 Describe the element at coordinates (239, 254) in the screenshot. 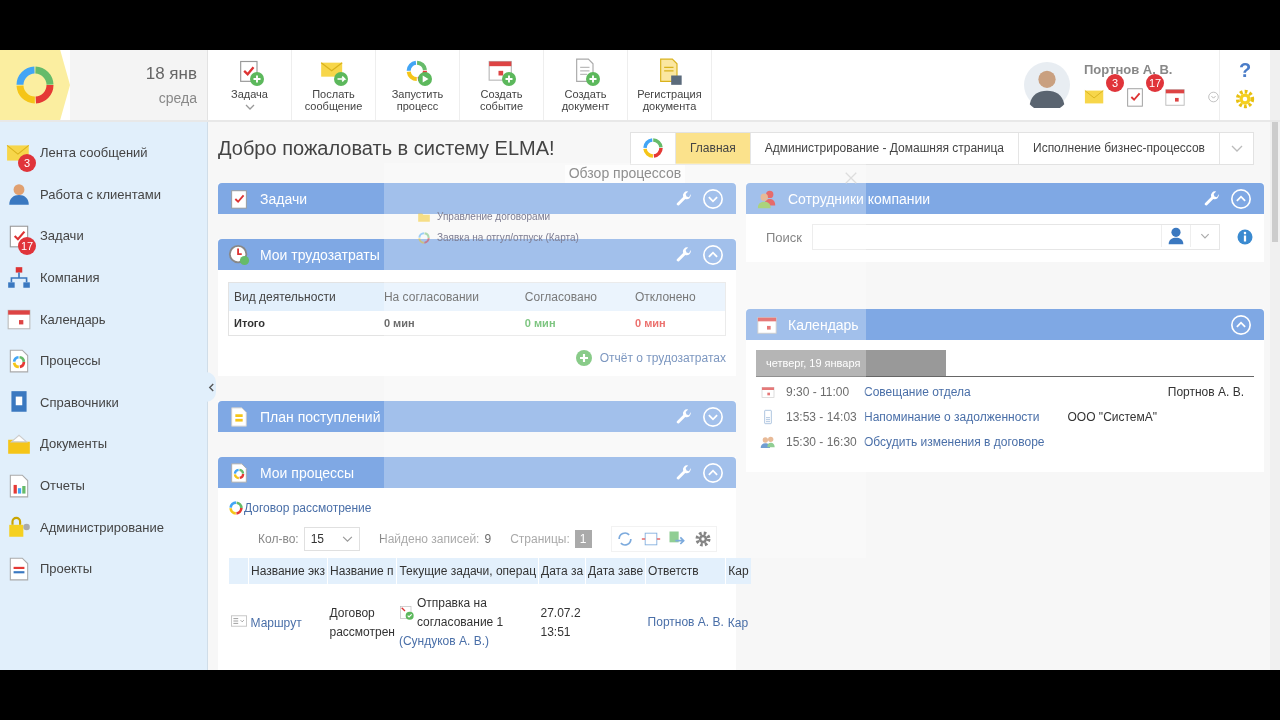

I see `labor-icon` at that location.